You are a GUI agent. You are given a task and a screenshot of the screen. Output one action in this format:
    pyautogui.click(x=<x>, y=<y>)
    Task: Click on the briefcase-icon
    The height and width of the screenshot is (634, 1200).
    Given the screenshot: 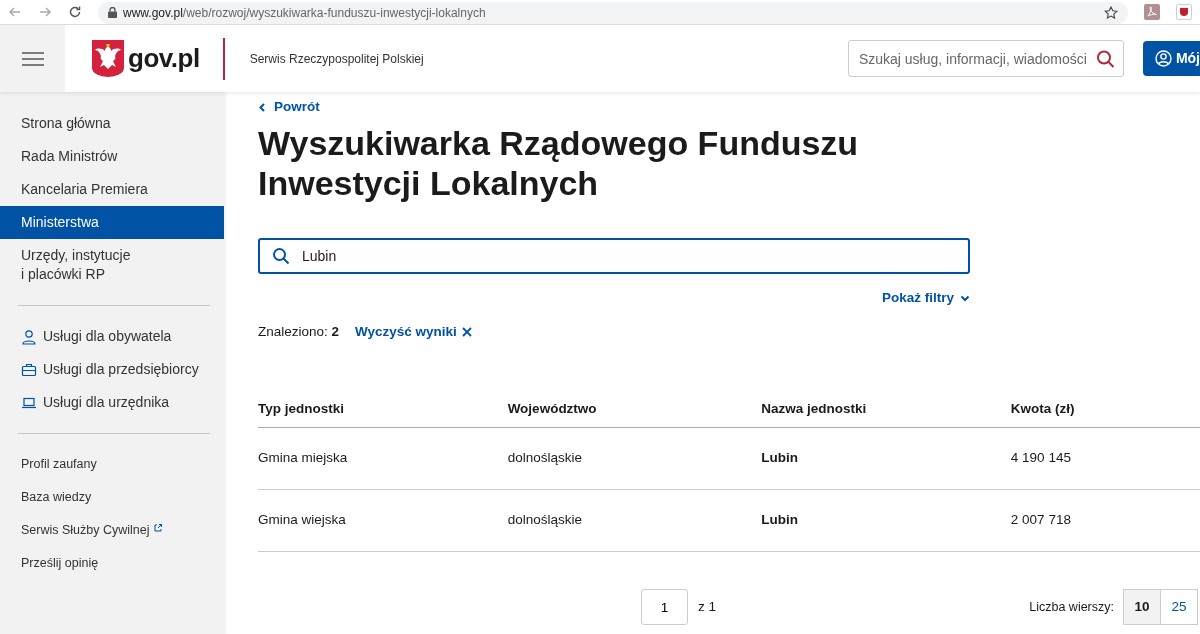 What is the action you would take?
    pyautogui.click(x=29, y=369)
    